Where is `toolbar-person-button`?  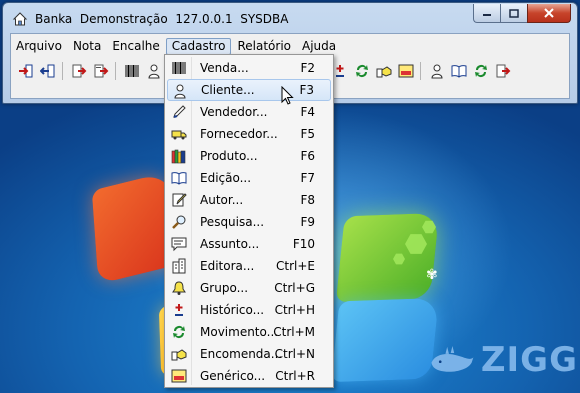 toolbar-person-button is located at coordinates (437, 71).